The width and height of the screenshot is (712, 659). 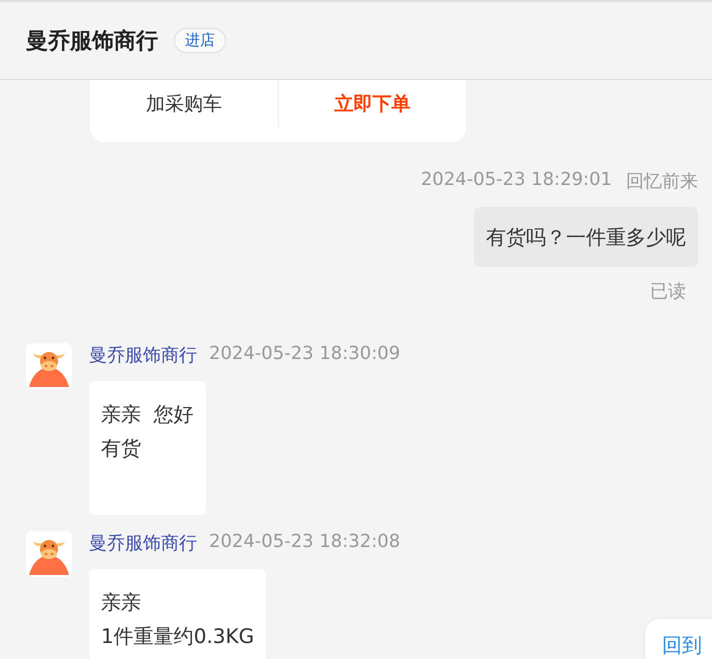 I want to click on add-to-cart-button: 加采购车, so click(x=184, y=103).